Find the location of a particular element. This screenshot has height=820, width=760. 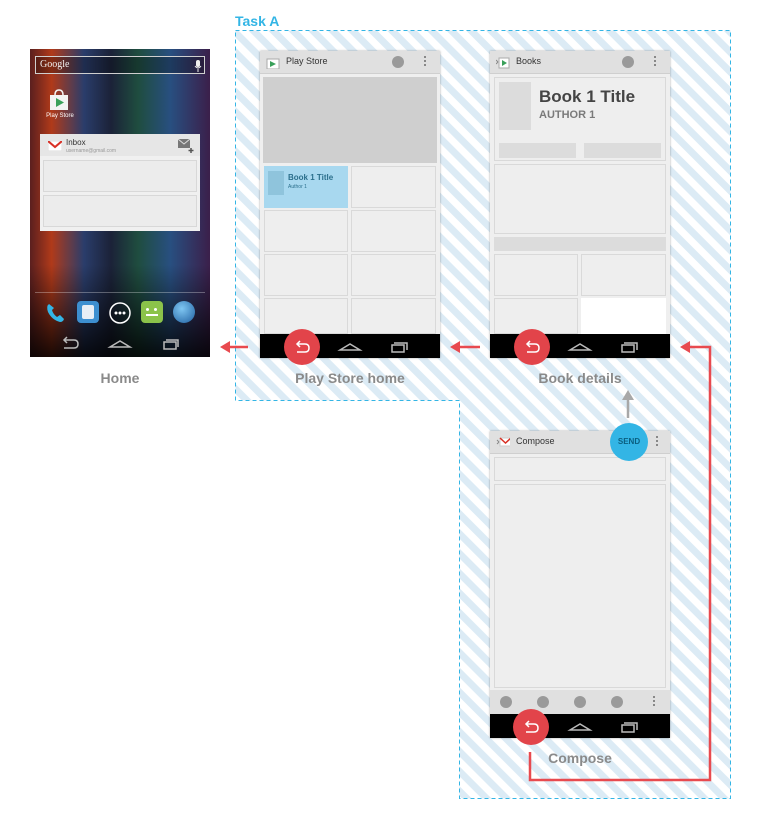

buy-button is located at coordinates (537, 150).